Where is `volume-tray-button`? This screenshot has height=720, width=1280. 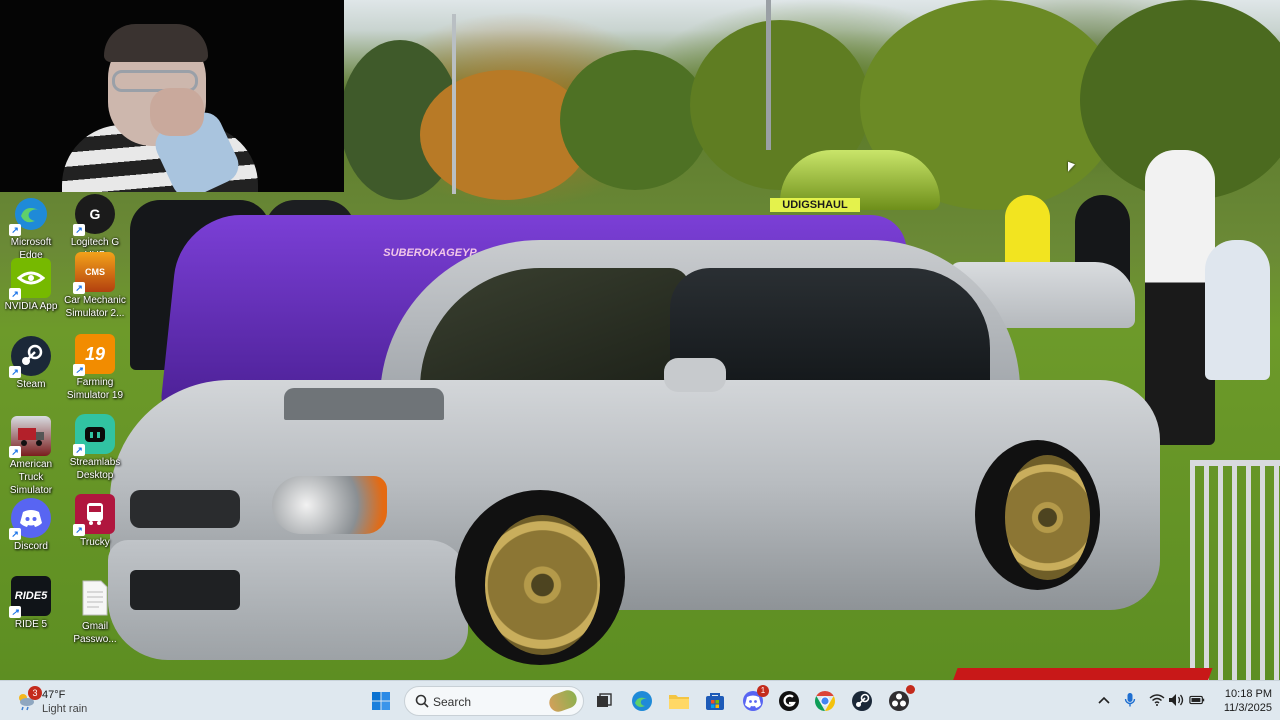 volume-tray-button is located at coordinates (1176, 700).